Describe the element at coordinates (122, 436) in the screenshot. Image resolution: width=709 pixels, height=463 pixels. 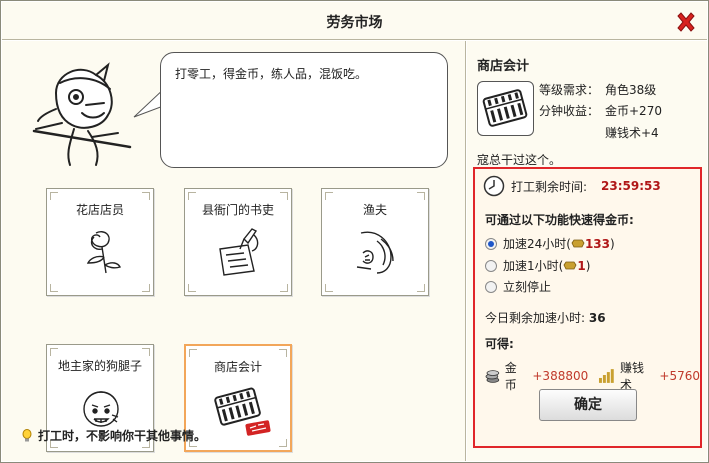
I see `tip-text: 打工时，不影响你干其他事情。` at that location.